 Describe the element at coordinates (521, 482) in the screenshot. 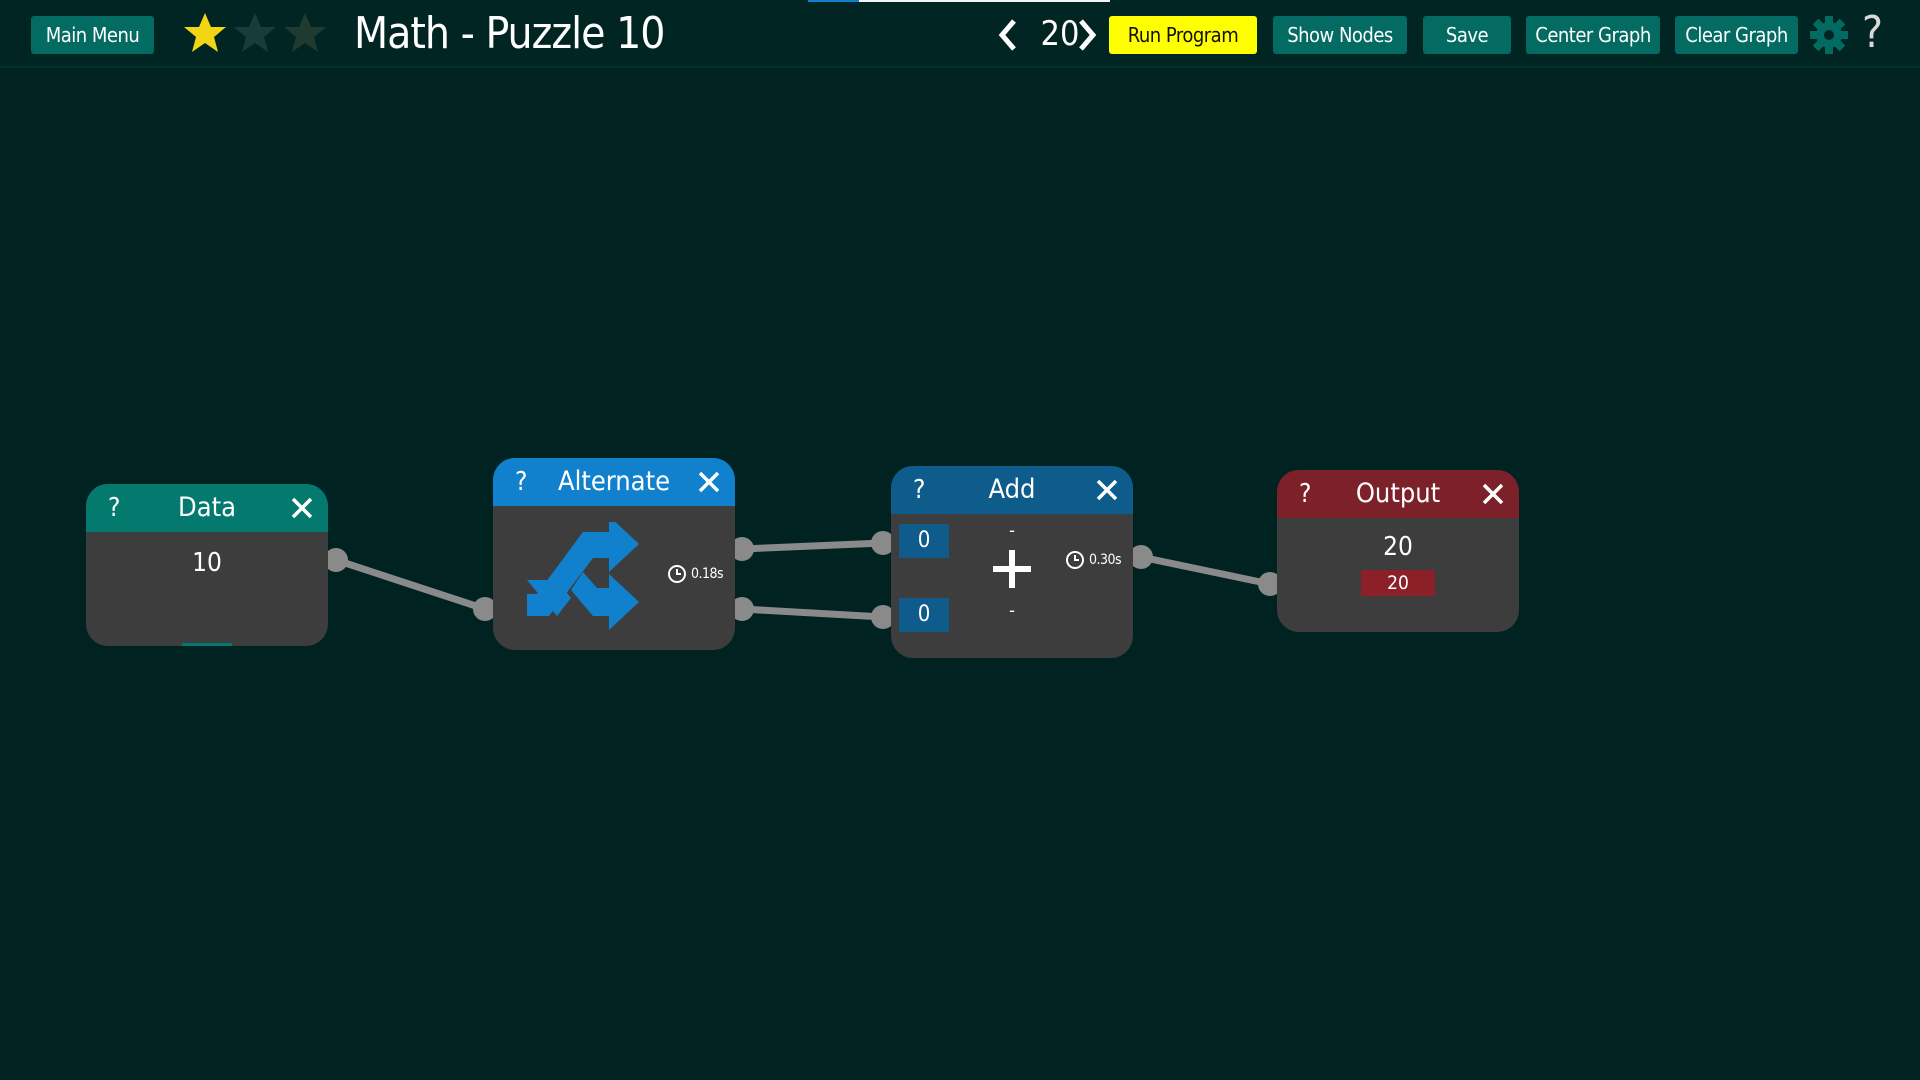

I see `alternate-node-help-icon: ?` at that location.